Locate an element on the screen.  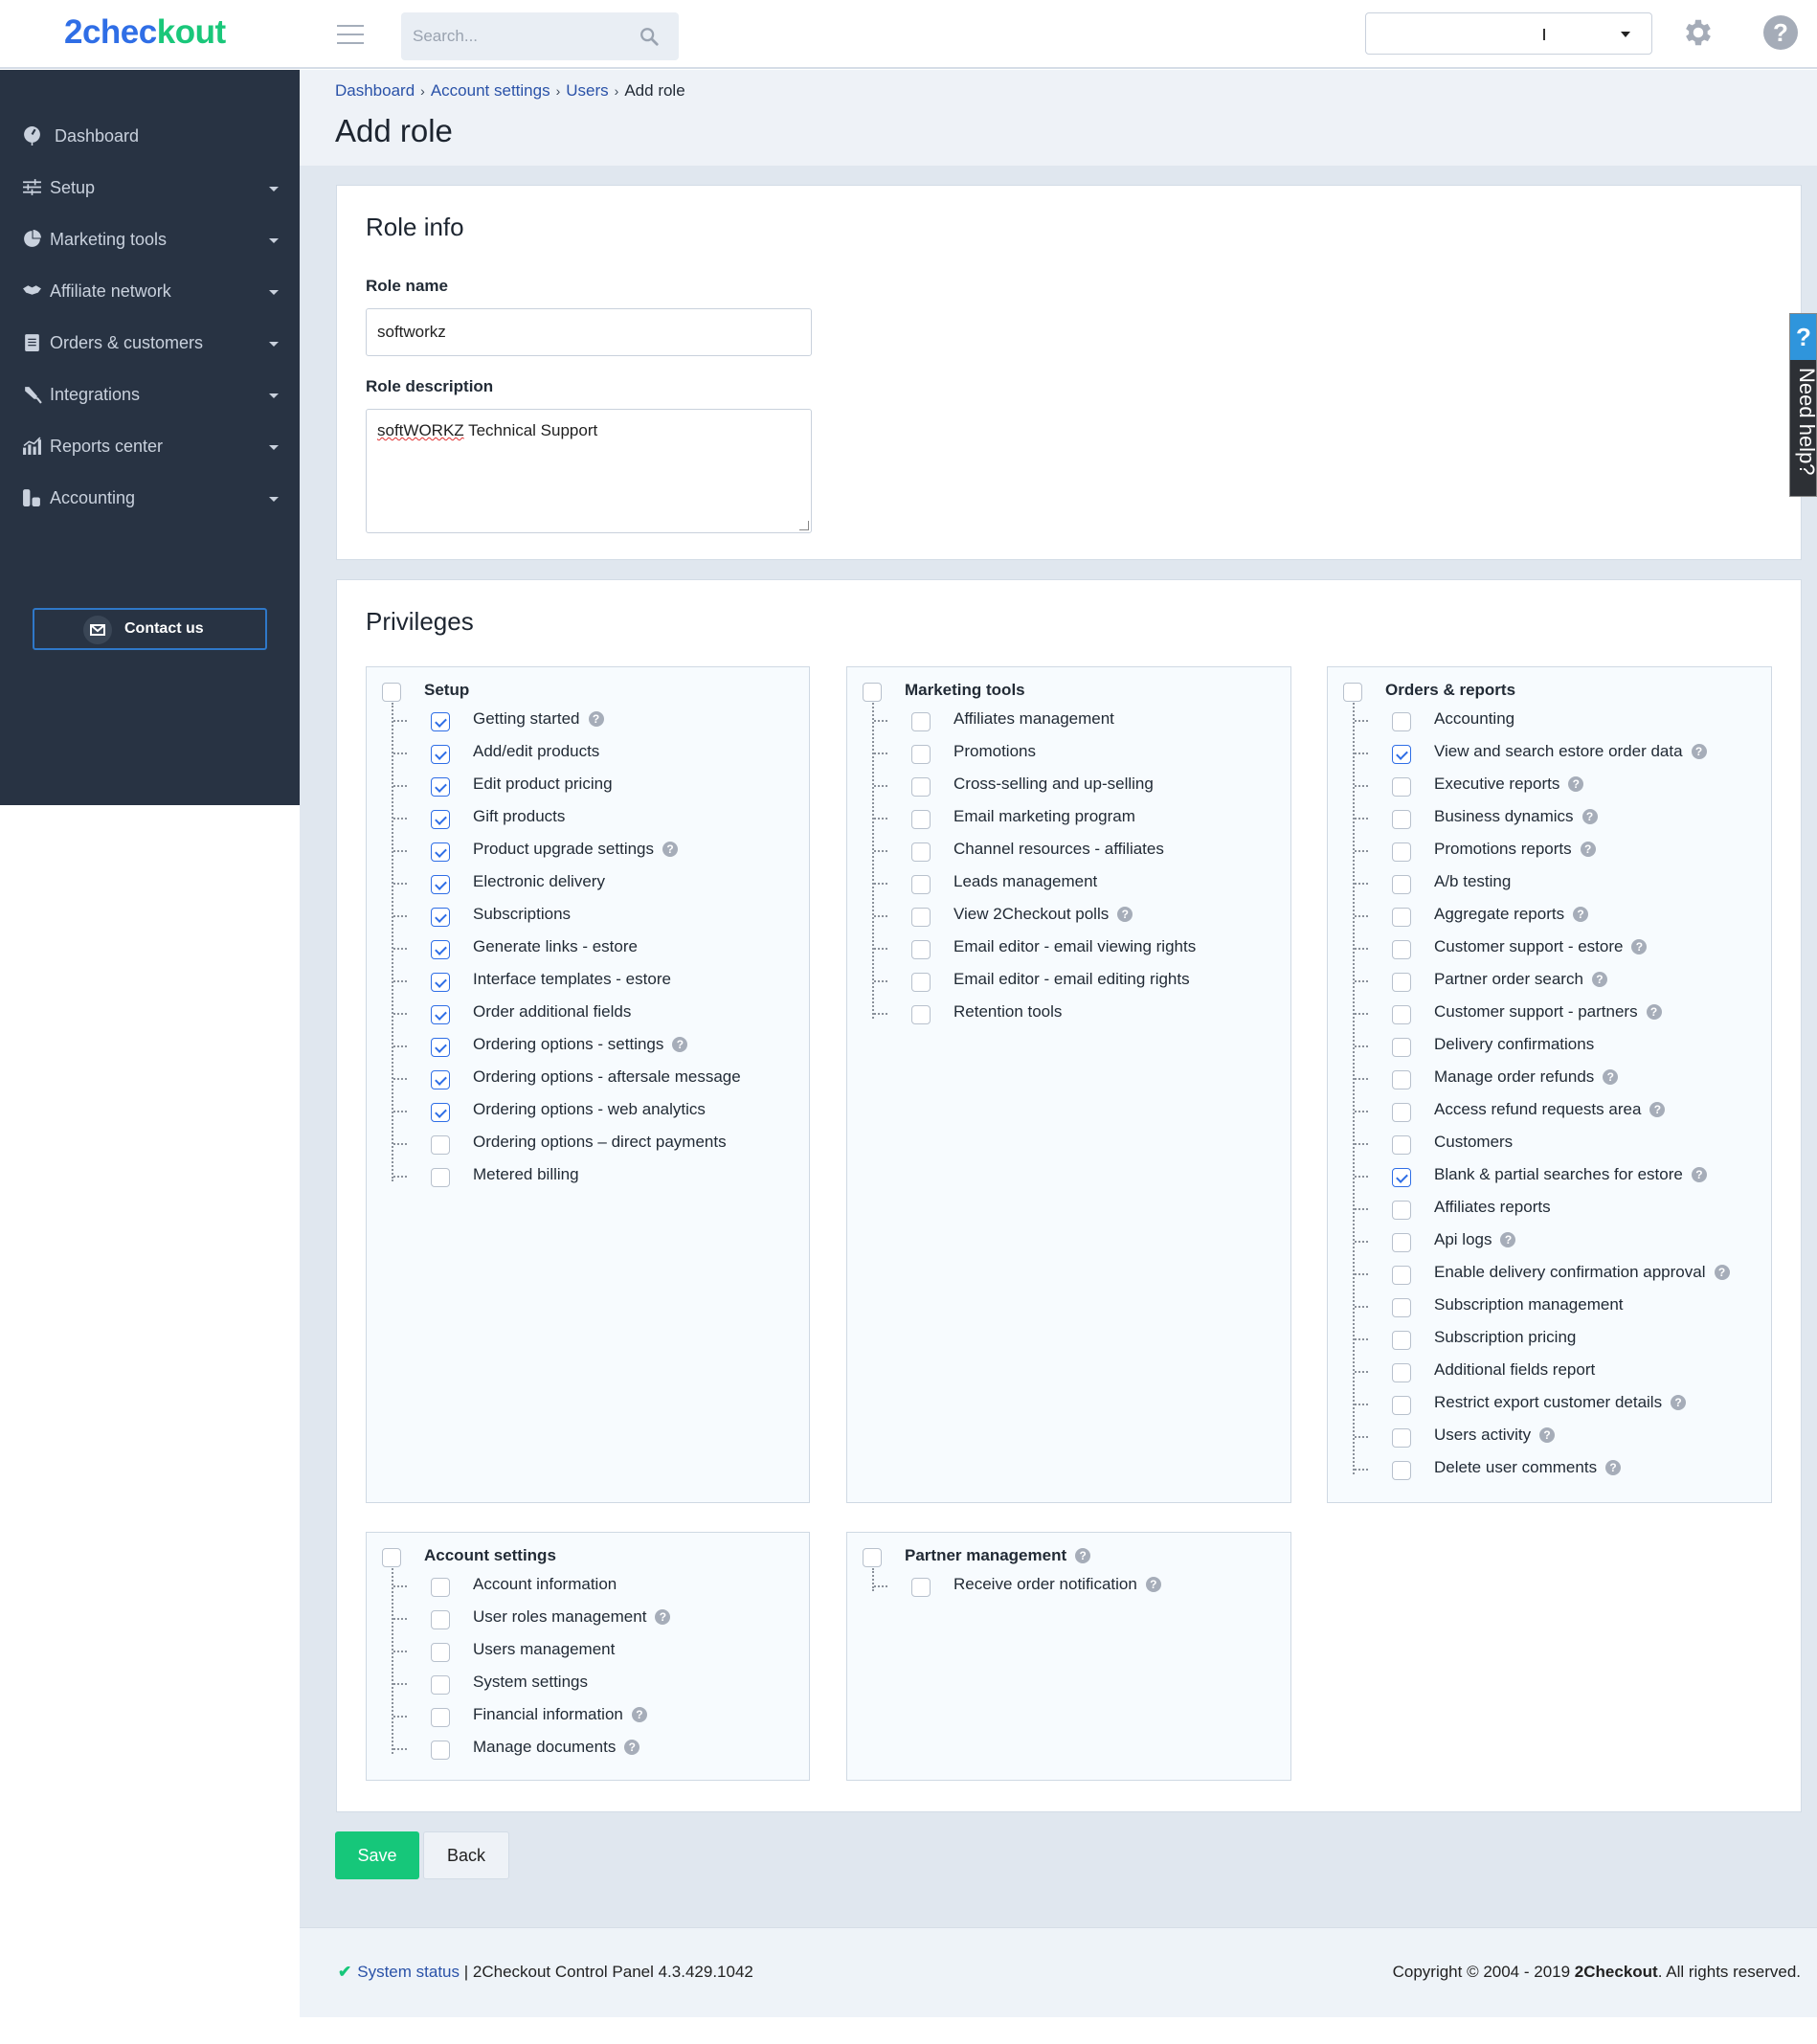
privilege-label: Restrict export customer details? is located at coordinates (1561, 1403).